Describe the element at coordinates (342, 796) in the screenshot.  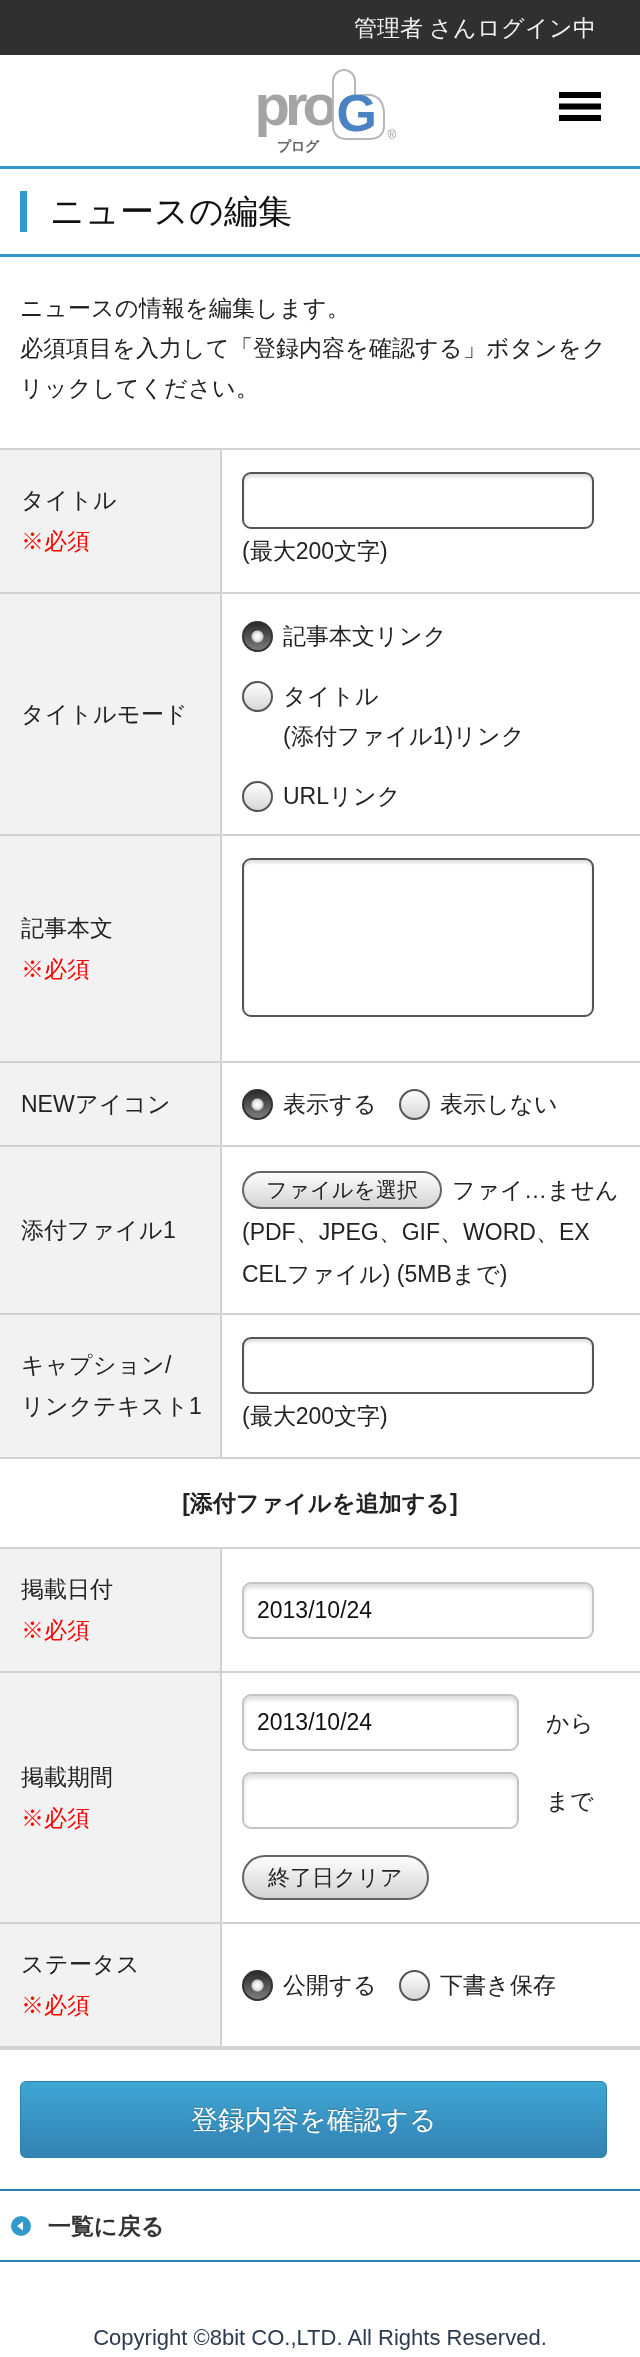
I see `option-label: URLリンク` at that location.